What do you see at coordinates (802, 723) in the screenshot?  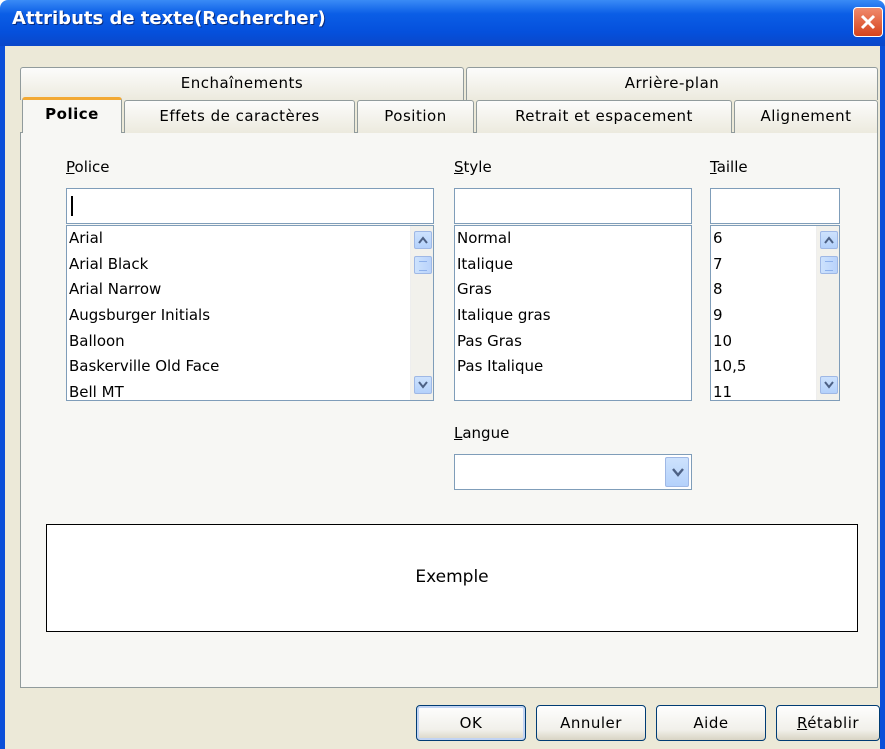 I see `reset-label-mnemonic: R` at bounding box center [802, 723].